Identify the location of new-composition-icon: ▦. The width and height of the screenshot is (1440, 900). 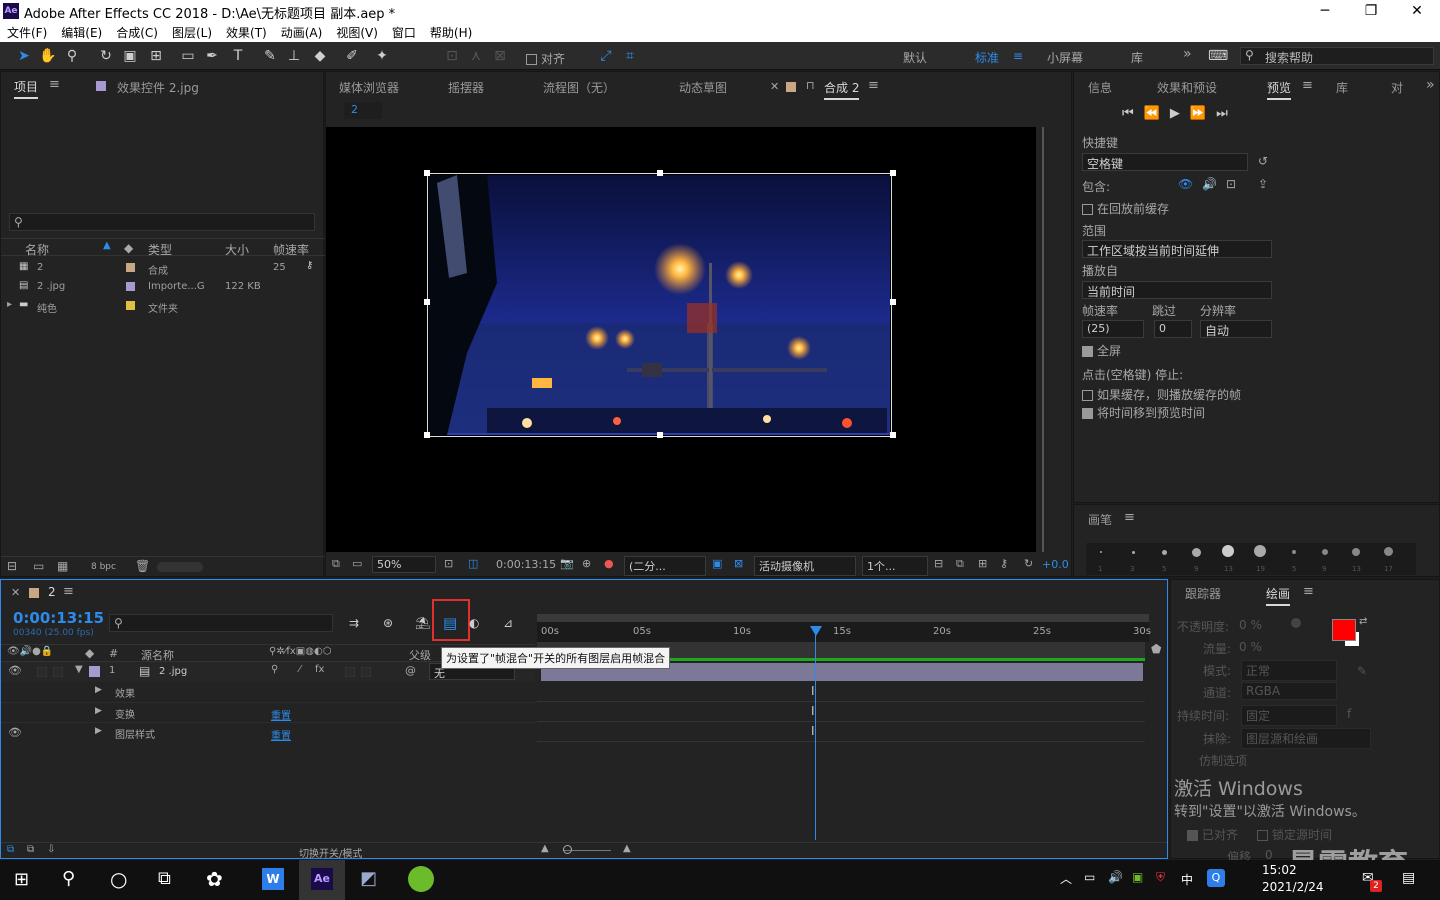
(62, 566).